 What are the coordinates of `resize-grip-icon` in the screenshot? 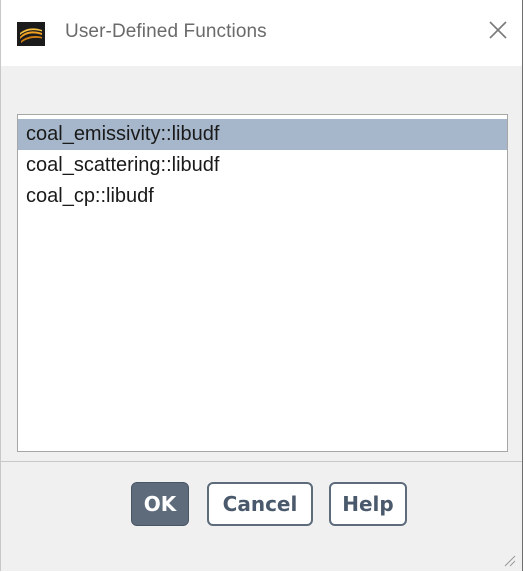 It's located at (509, 560).